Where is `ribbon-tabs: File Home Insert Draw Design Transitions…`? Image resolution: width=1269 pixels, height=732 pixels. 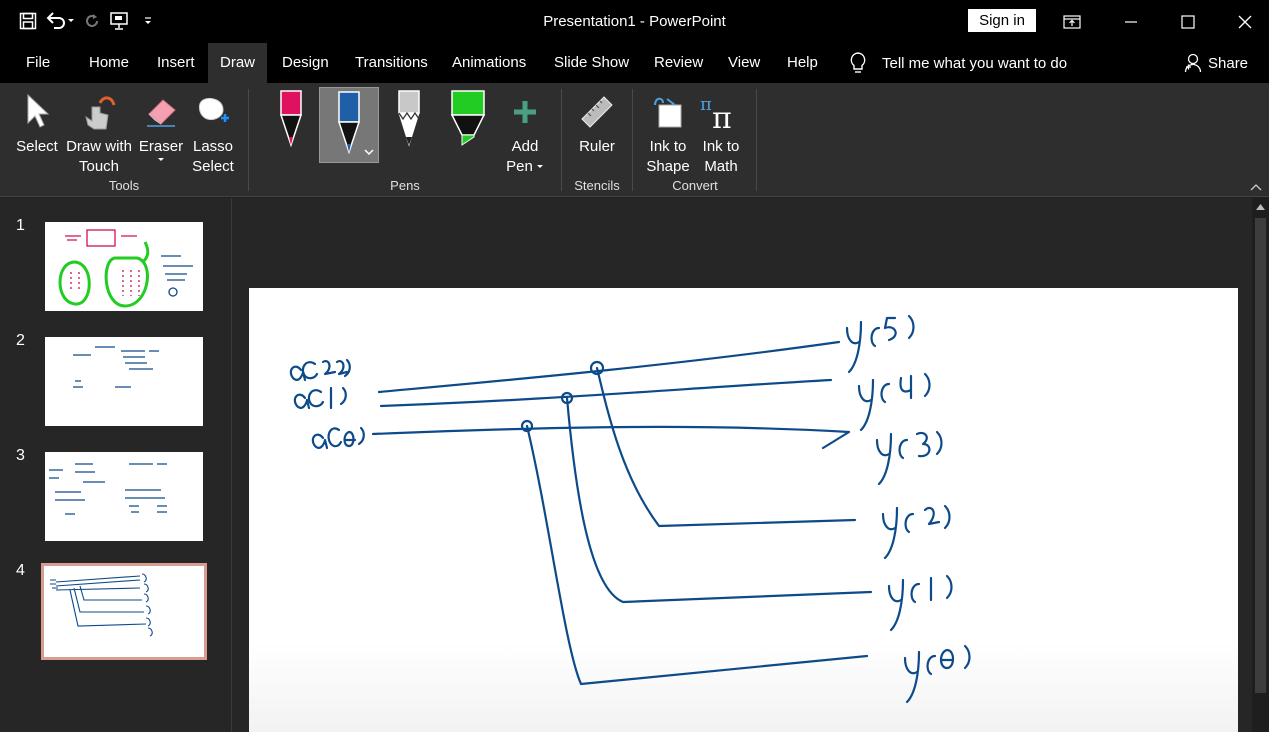 ribbon-tabs: File Home Insert Draw Design Transitions… is located at coordinates (634, 63).